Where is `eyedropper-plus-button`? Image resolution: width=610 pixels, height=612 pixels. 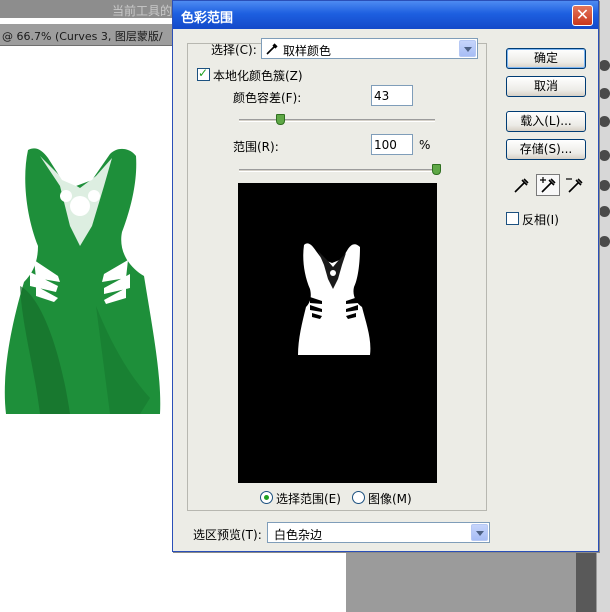 eyedropper-plus-button is located at coordinates (548, 185).